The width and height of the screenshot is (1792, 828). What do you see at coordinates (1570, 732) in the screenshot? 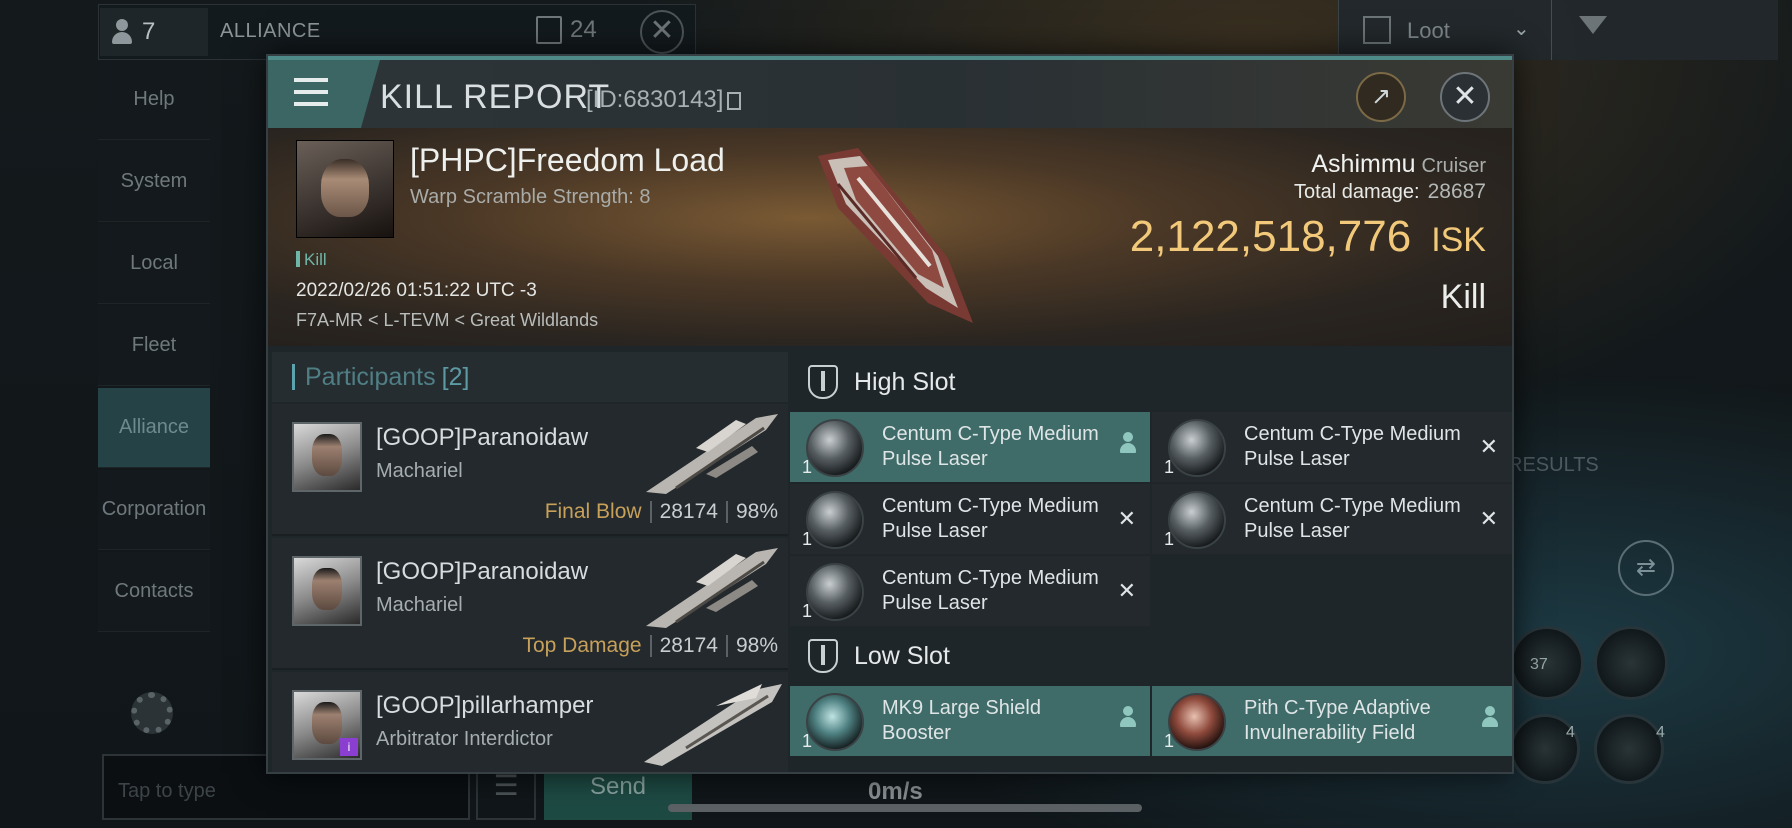
I see `module-count: 4` at bounding box center [1570, 732].